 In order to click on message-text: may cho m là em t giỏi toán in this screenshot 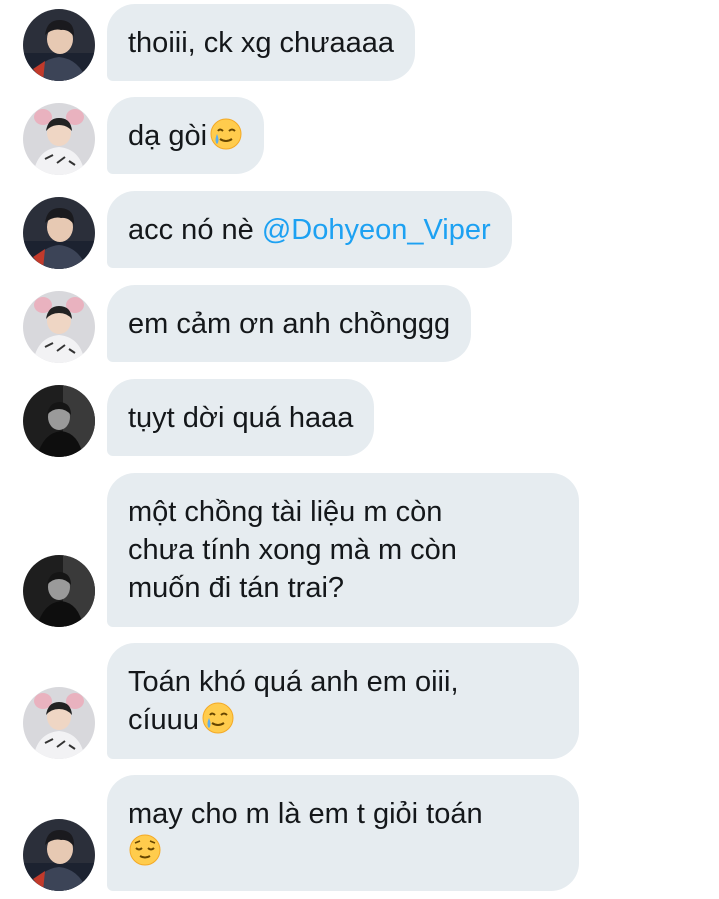, I will do `click(305, 814)`.